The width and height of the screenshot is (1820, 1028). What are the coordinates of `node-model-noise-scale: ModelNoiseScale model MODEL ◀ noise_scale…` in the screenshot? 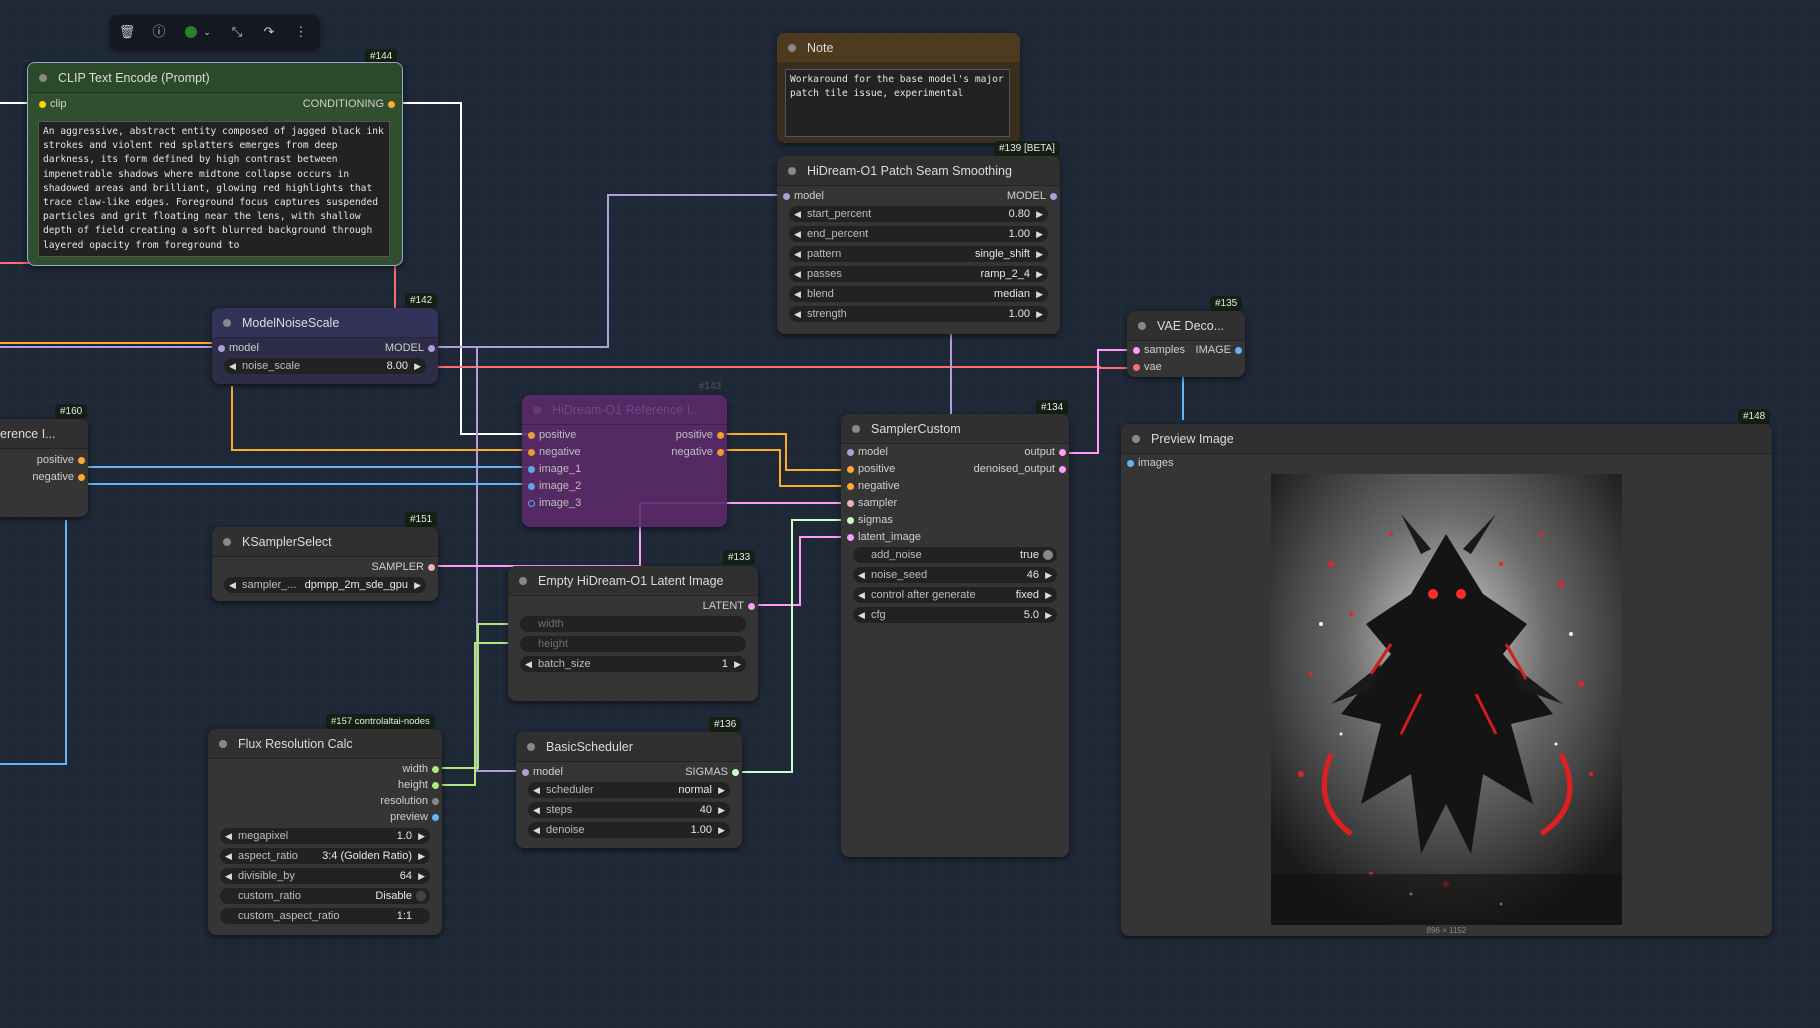 It's located at (325, 346).